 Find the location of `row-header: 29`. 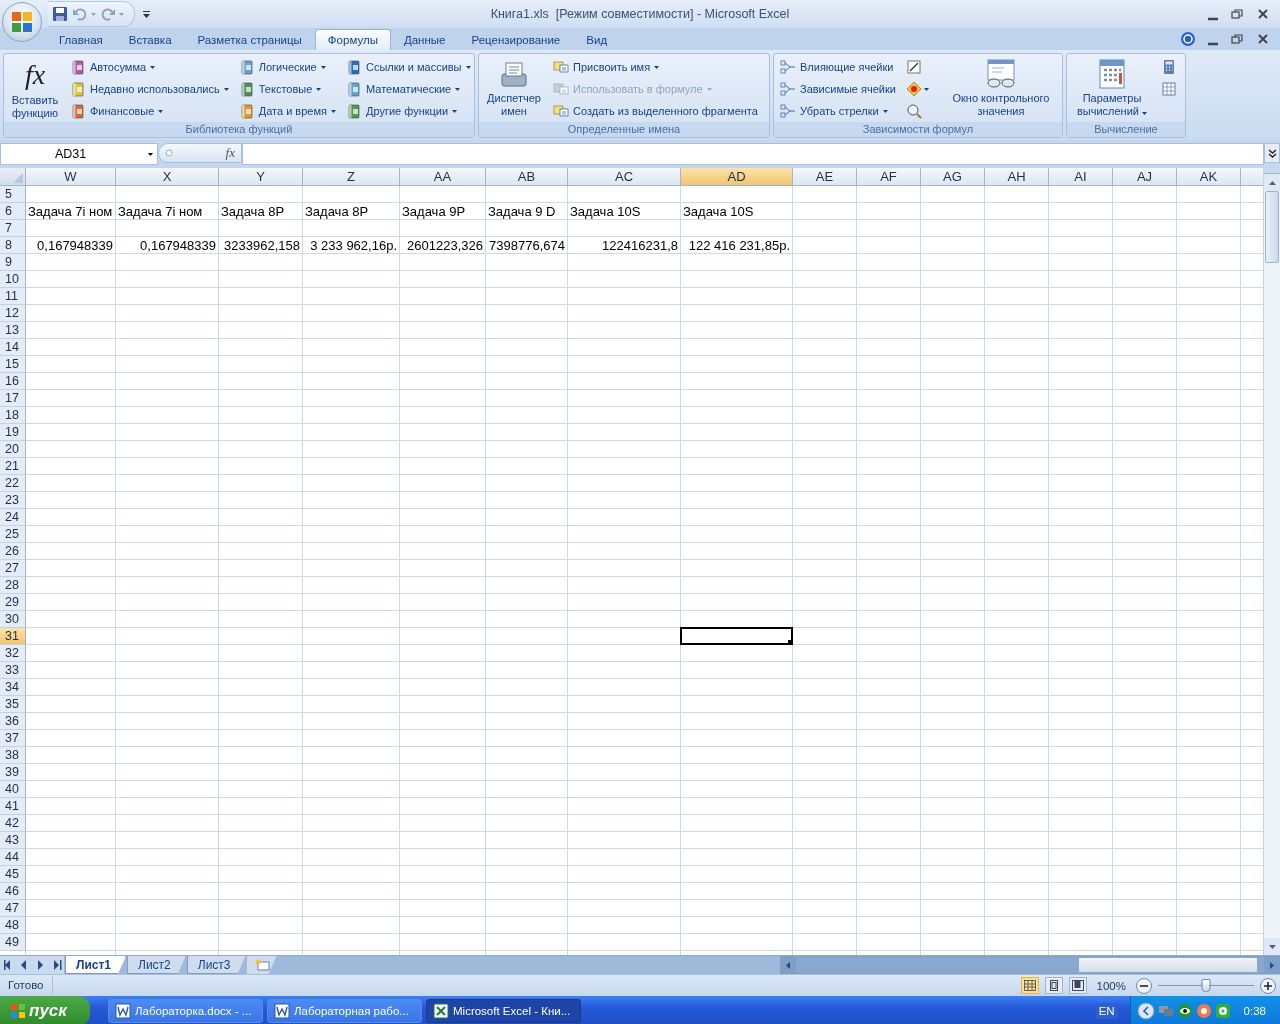

row-header: 29 is located at coordinates (13, 602).